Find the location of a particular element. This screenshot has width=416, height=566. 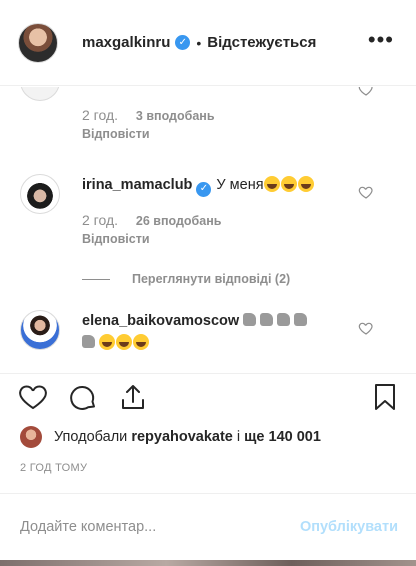

post-actions-bar is located at coordinates (208, 398).